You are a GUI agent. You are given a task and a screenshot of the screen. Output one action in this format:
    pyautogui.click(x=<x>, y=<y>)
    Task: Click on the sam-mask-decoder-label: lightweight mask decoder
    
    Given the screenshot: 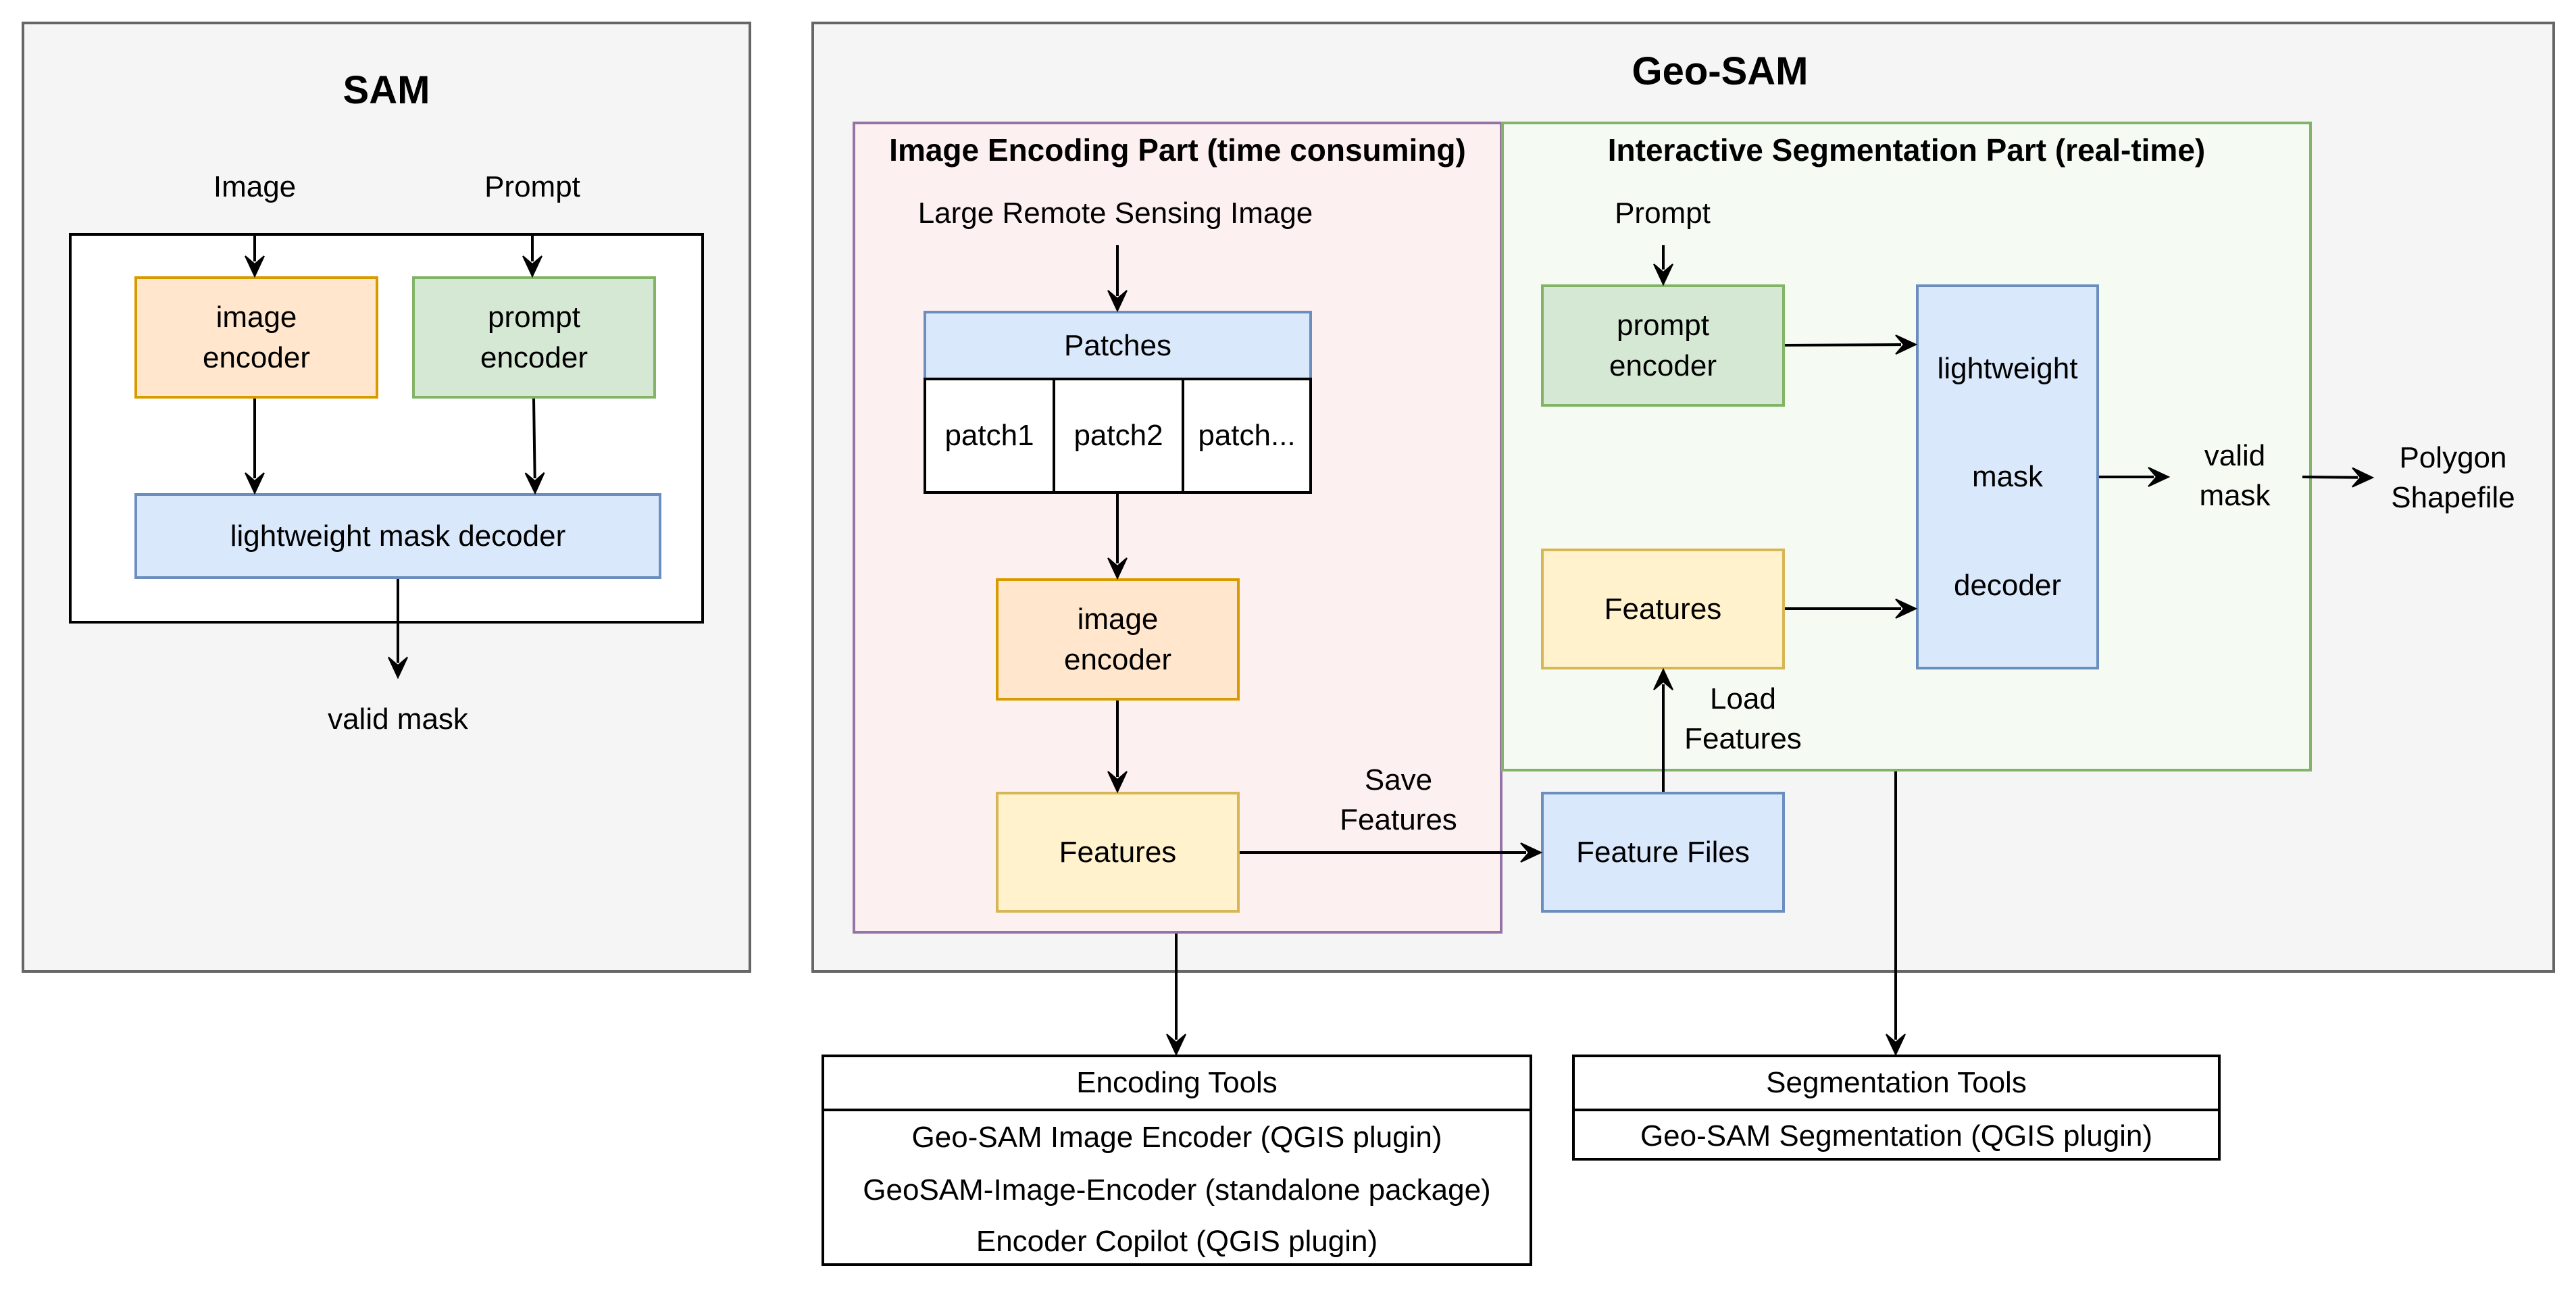 What is the action you would take?
    pyautogui.click(x=398, y=536)
    